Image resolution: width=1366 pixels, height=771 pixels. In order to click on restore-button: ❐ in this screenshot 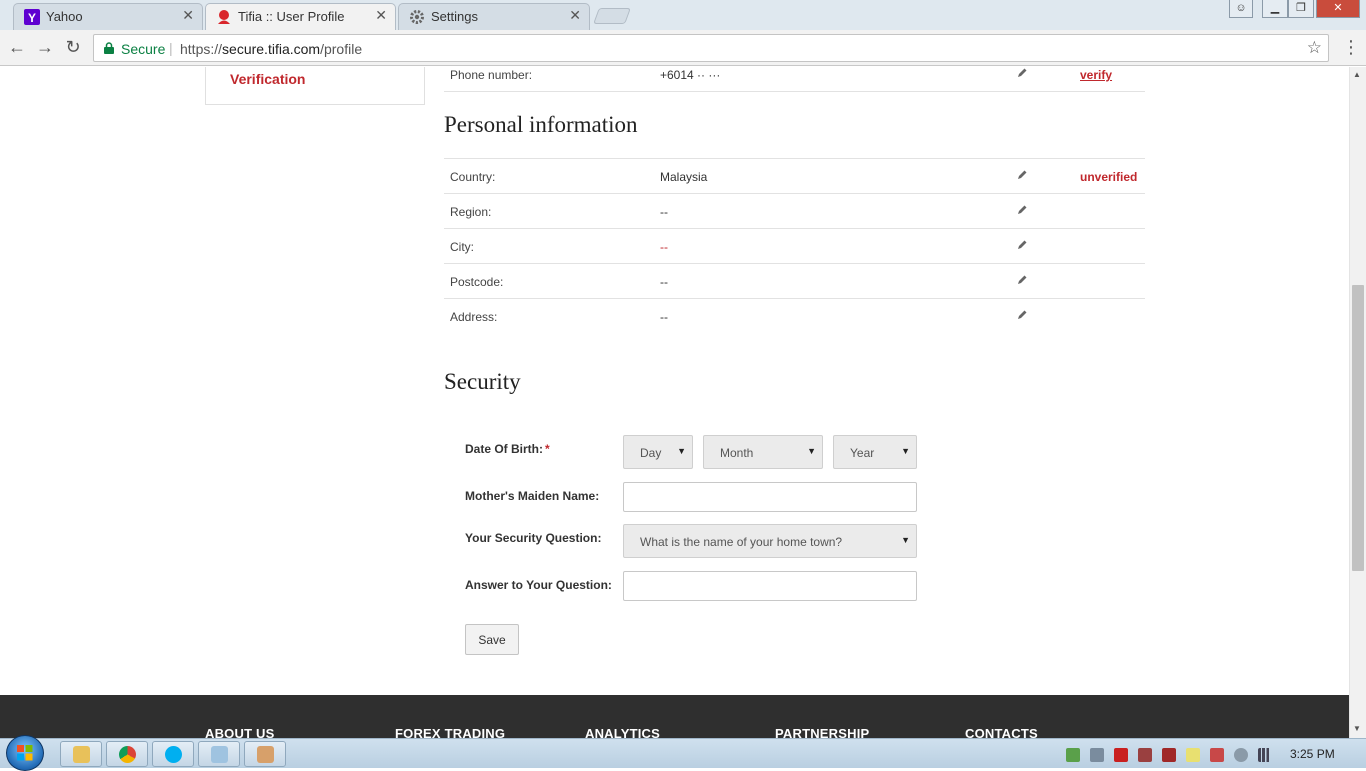, I will do `click(1301, 9)`.